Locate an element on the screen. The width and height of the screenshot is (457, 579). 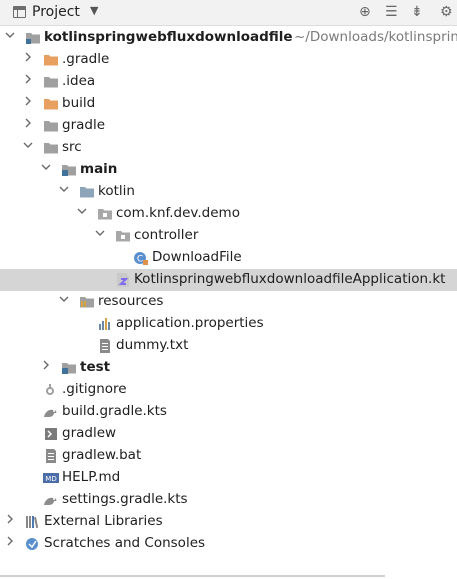
tree-node: dummy.txt is located at coordinates (228, 346).